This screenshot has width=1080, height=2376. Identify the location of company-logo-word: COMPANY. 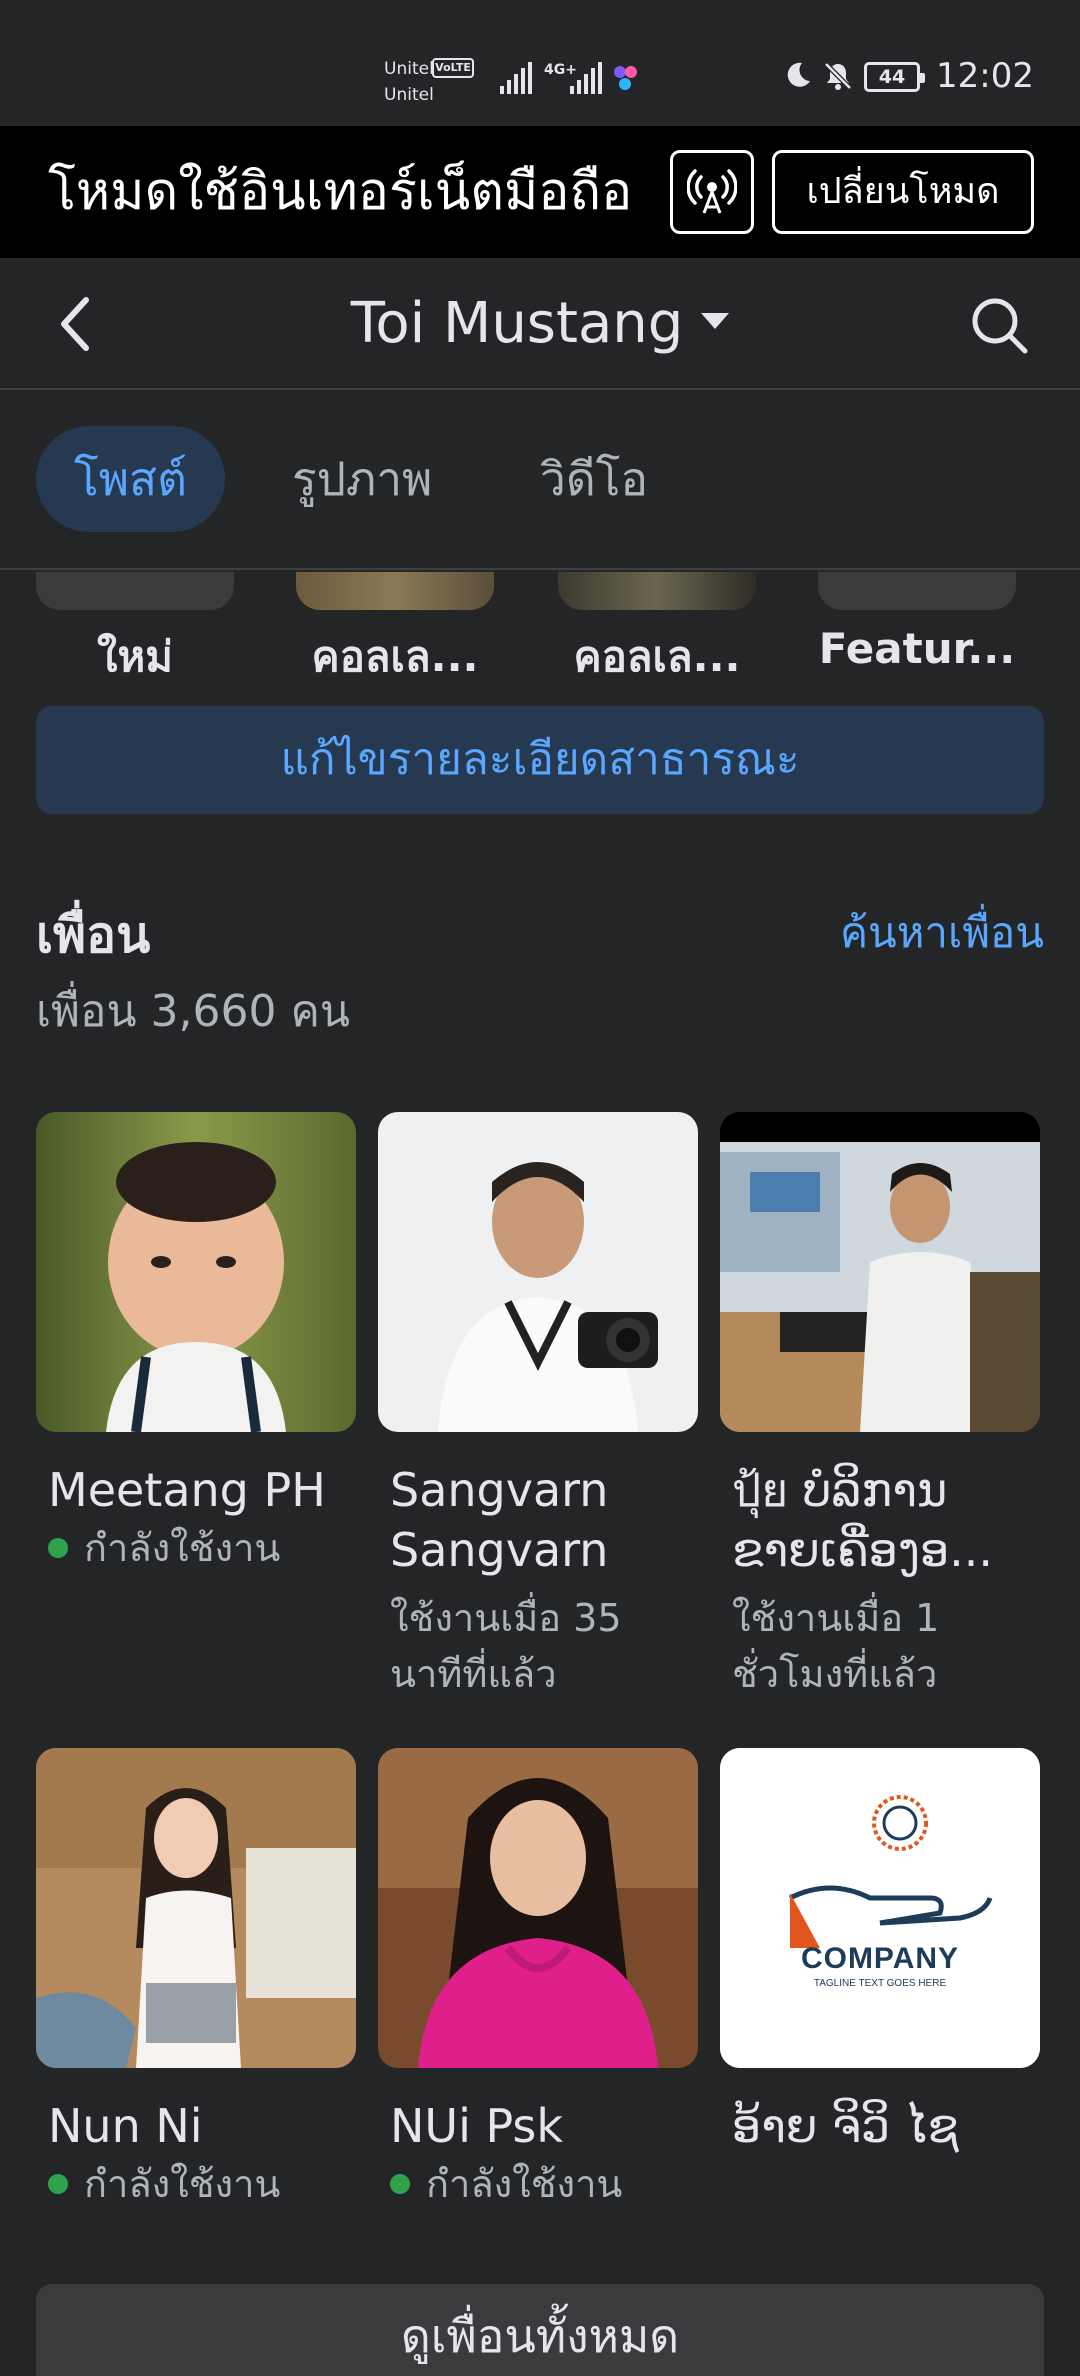
(880, 1958).